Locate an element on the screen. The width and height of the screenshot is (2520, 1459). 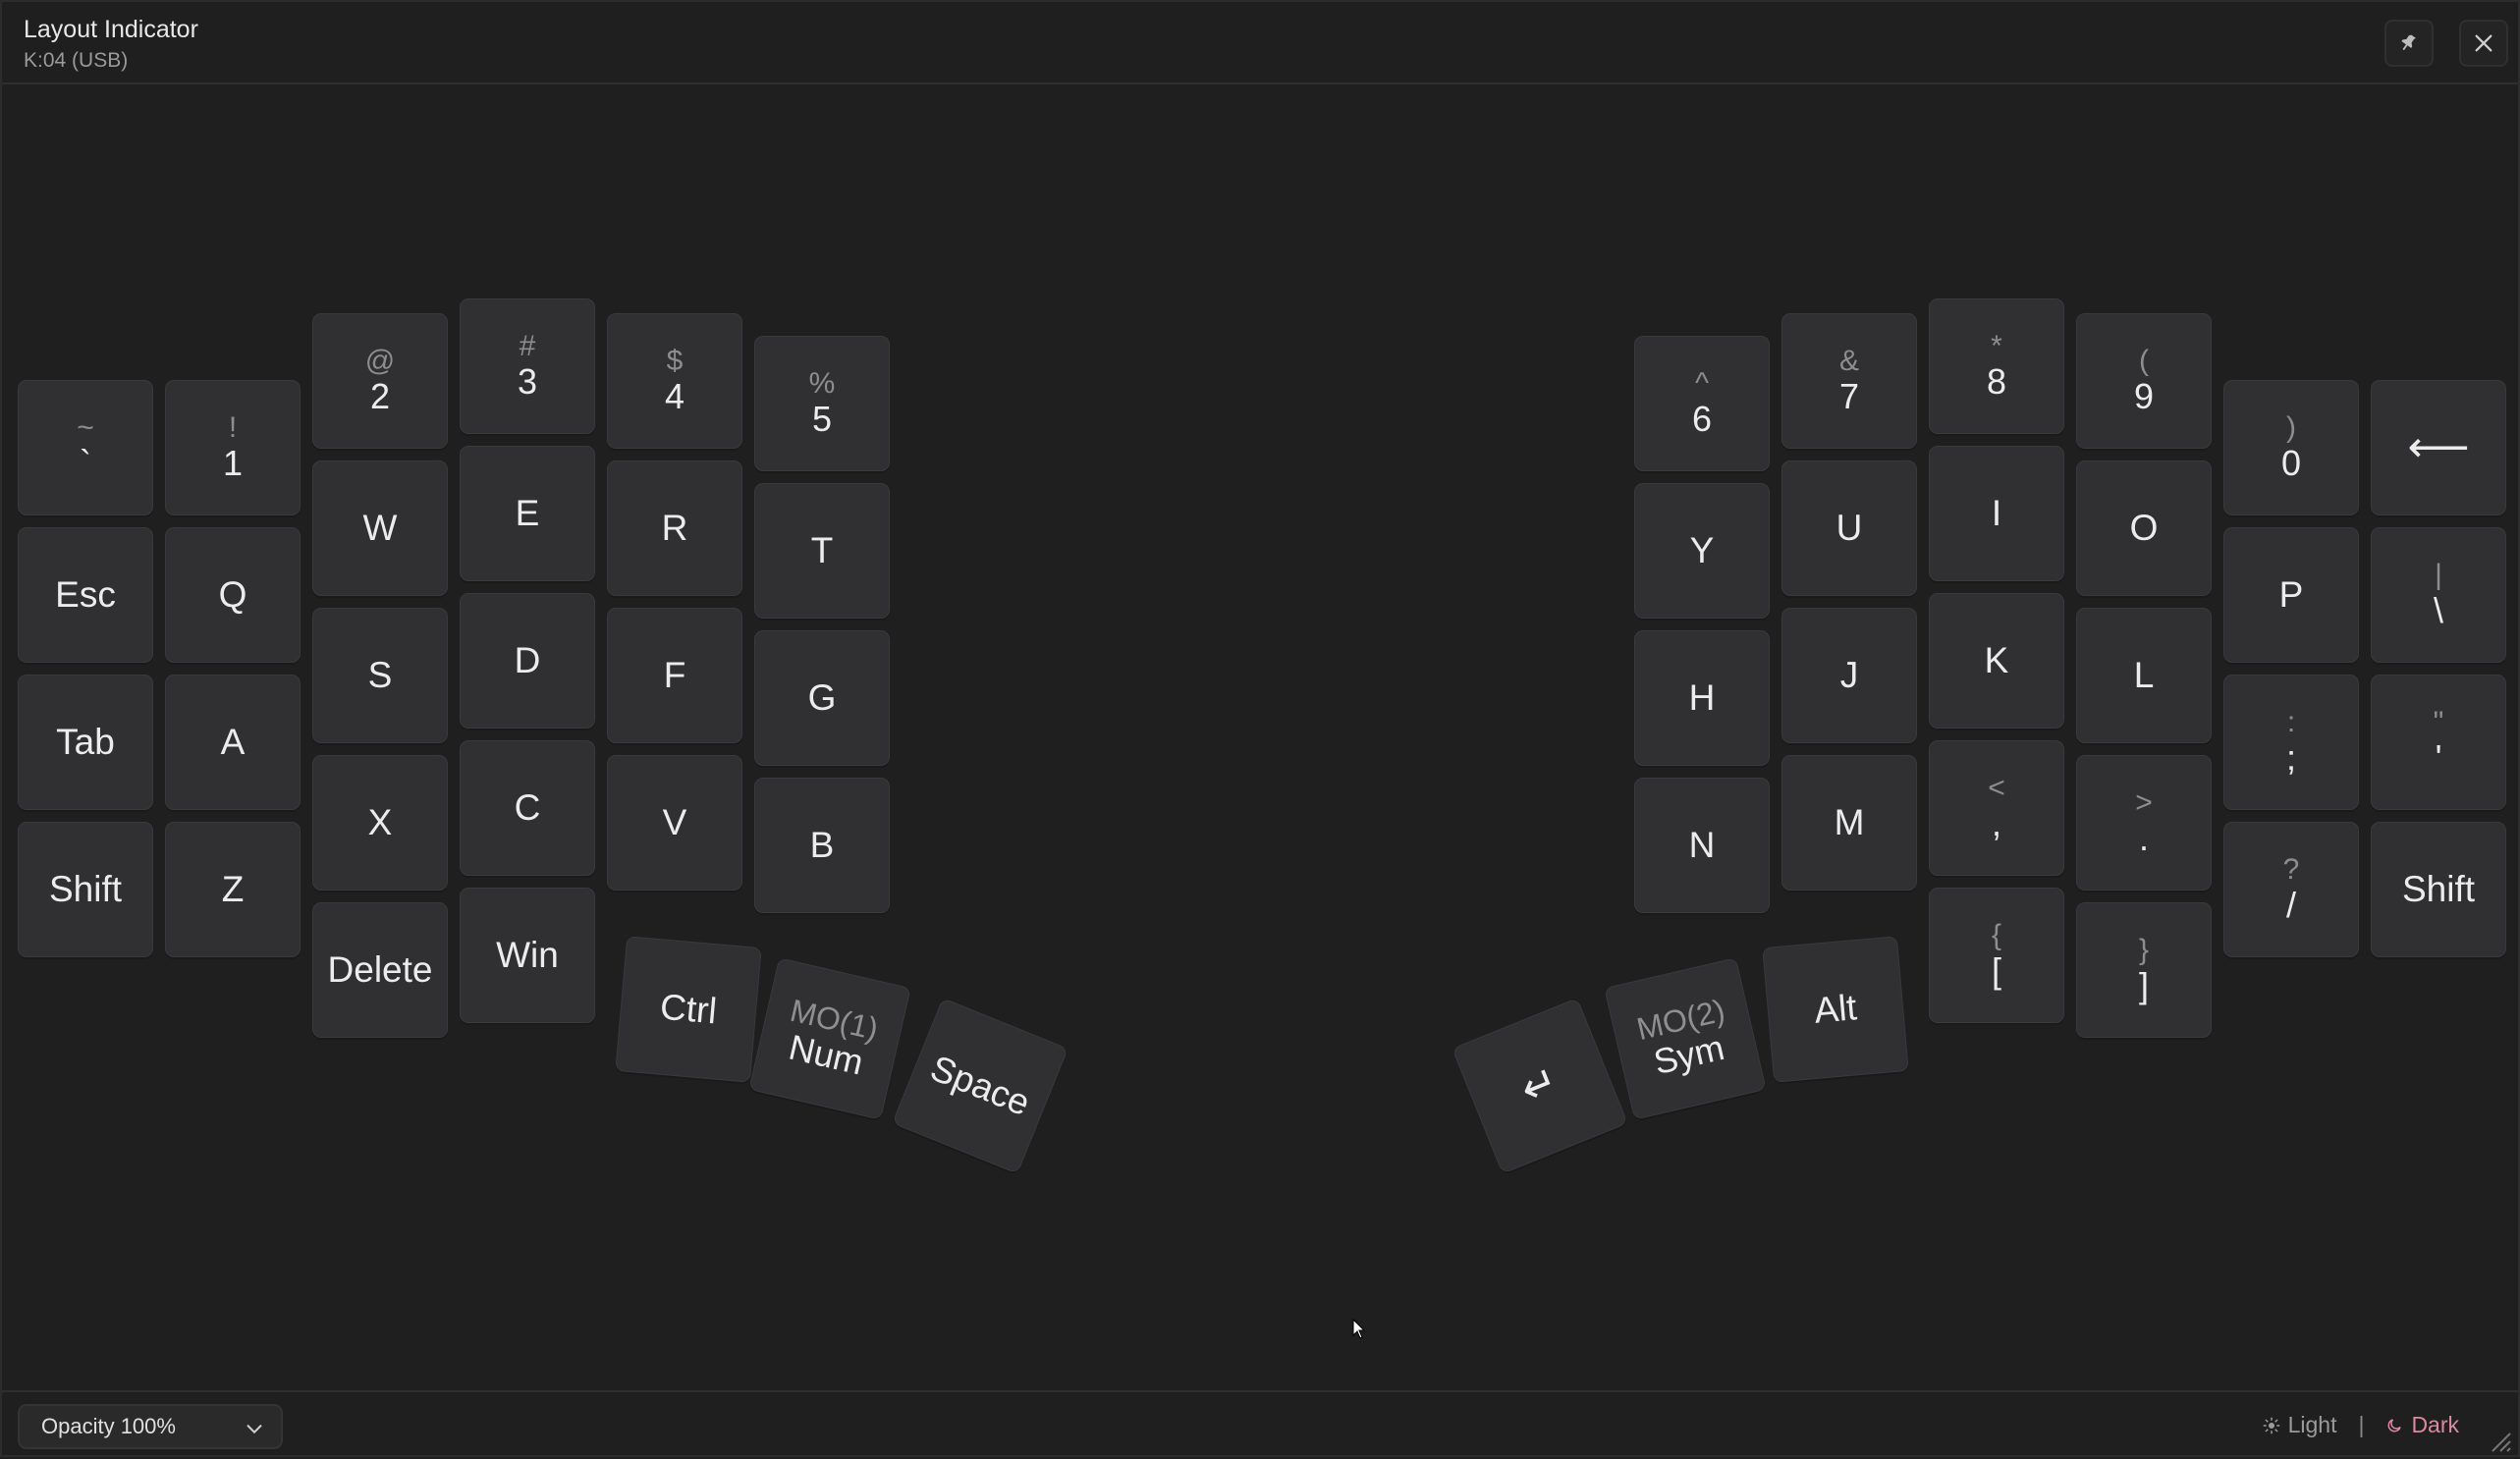
opacity-select: Opacity 100% is located at coordinates (150, 1426).